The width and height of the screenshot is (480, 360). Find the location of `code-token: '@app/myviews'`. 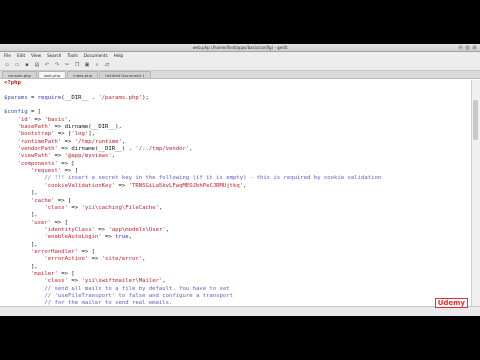

code-token: '@app/myviews' is located at coordinates (88, 156).